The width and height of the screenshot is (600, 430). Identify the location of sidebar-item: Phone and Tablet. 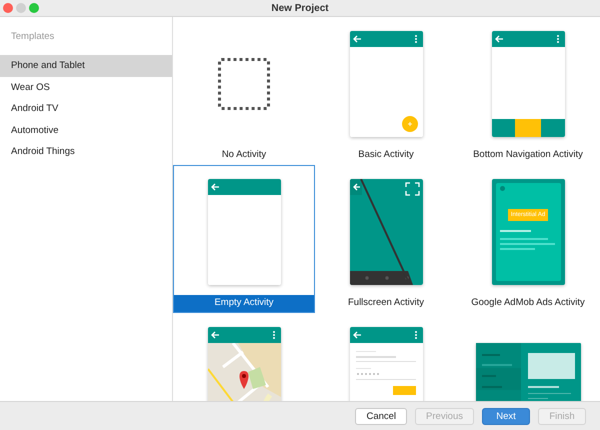
(86, 65).